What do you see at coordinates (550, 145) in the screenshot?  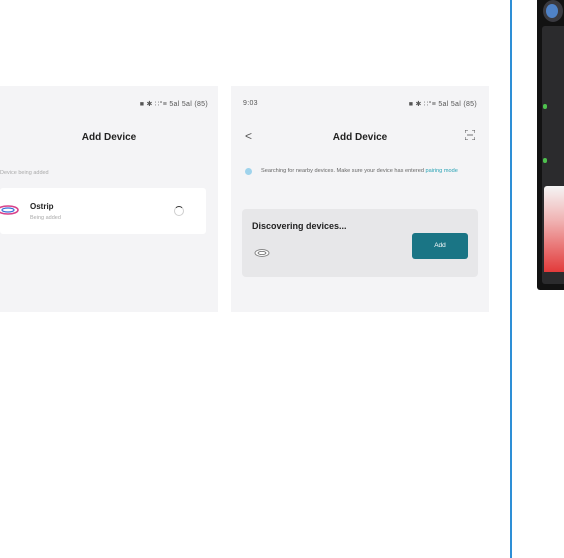 I see `dark-screen-partial` at bounding box center [550, 145].